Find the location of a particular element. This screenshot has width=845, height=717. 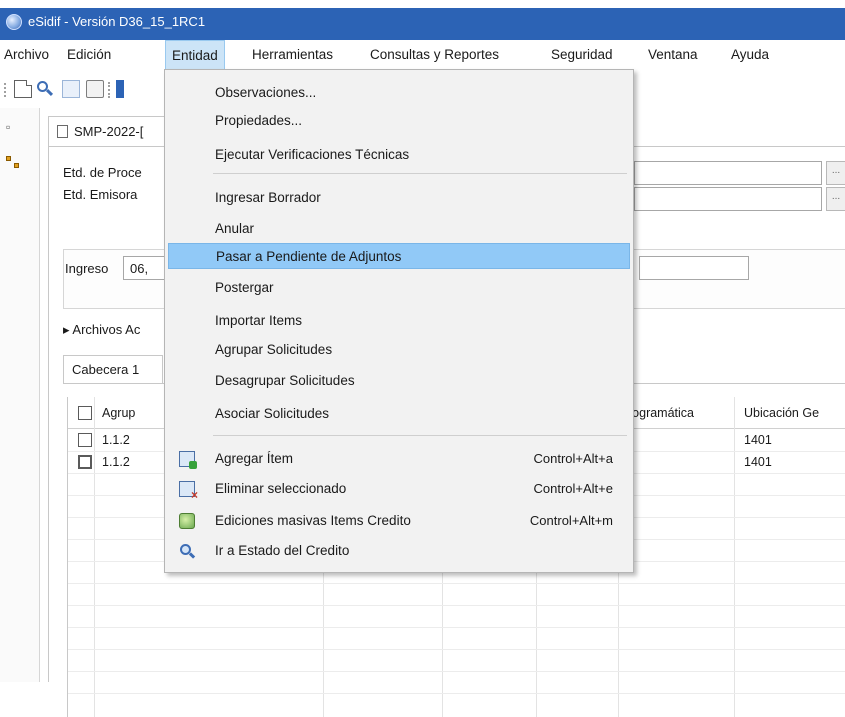

shortcut-agregar-item: Control+Alt+a is located at coordinates (573, 458).